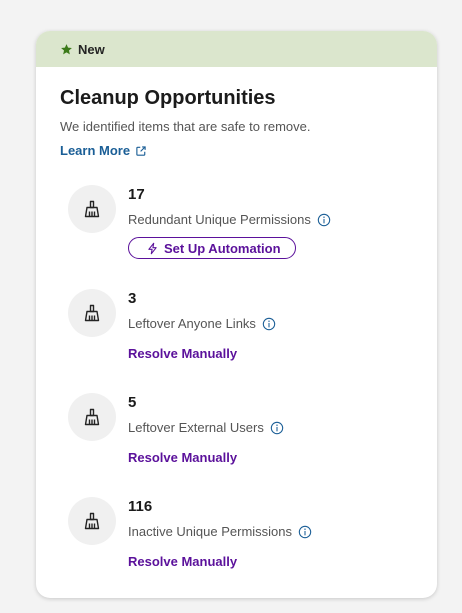 Image resolution: width=462 pixels, height=613 pixels. Describe the element at coordinates (236, 338) in the screenshot. I see `list-item: 3 Leftover Anyone Links Resolve Manually` at that location.